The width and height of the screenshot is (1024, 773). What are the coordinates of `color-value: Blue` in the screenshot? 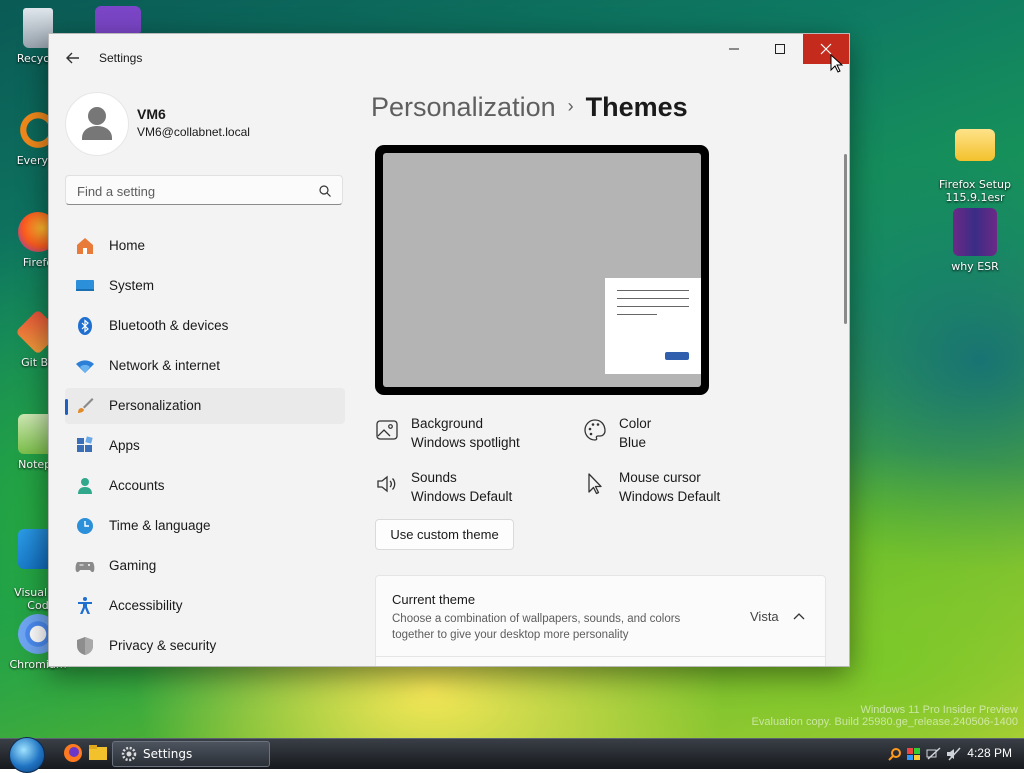 It's located at (633, 442).